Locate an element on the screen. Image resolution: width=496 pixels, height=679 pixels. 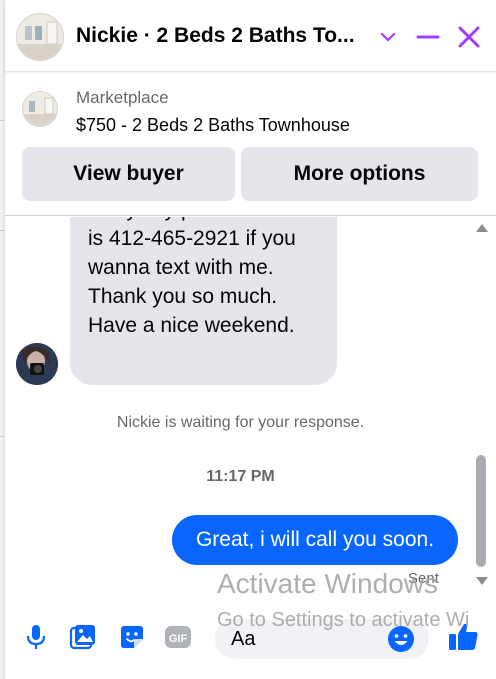
view-buyer-button: View buyer is located at coordinates (128, 174).